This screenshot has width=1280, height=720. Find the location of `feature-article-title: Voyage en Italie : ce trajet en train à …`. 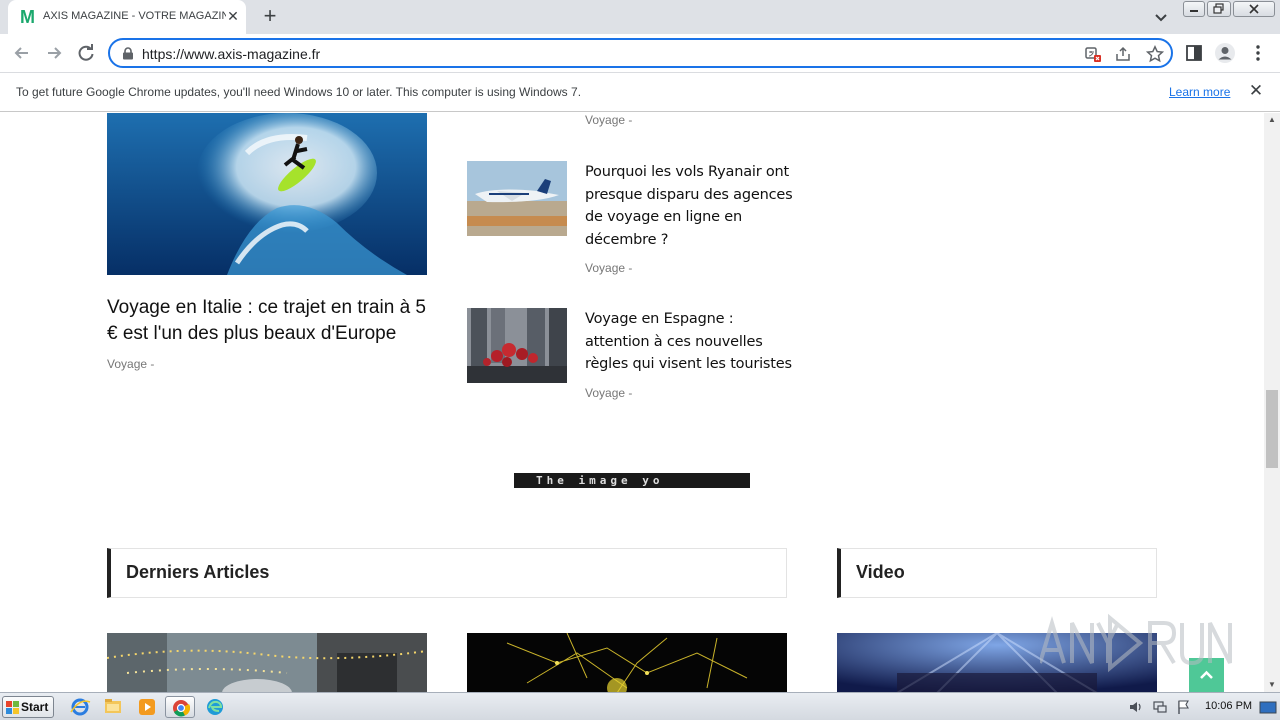

feature-article-title: Voyage en Italie : ce trajet en train à … is located at coordinates (272, 321).